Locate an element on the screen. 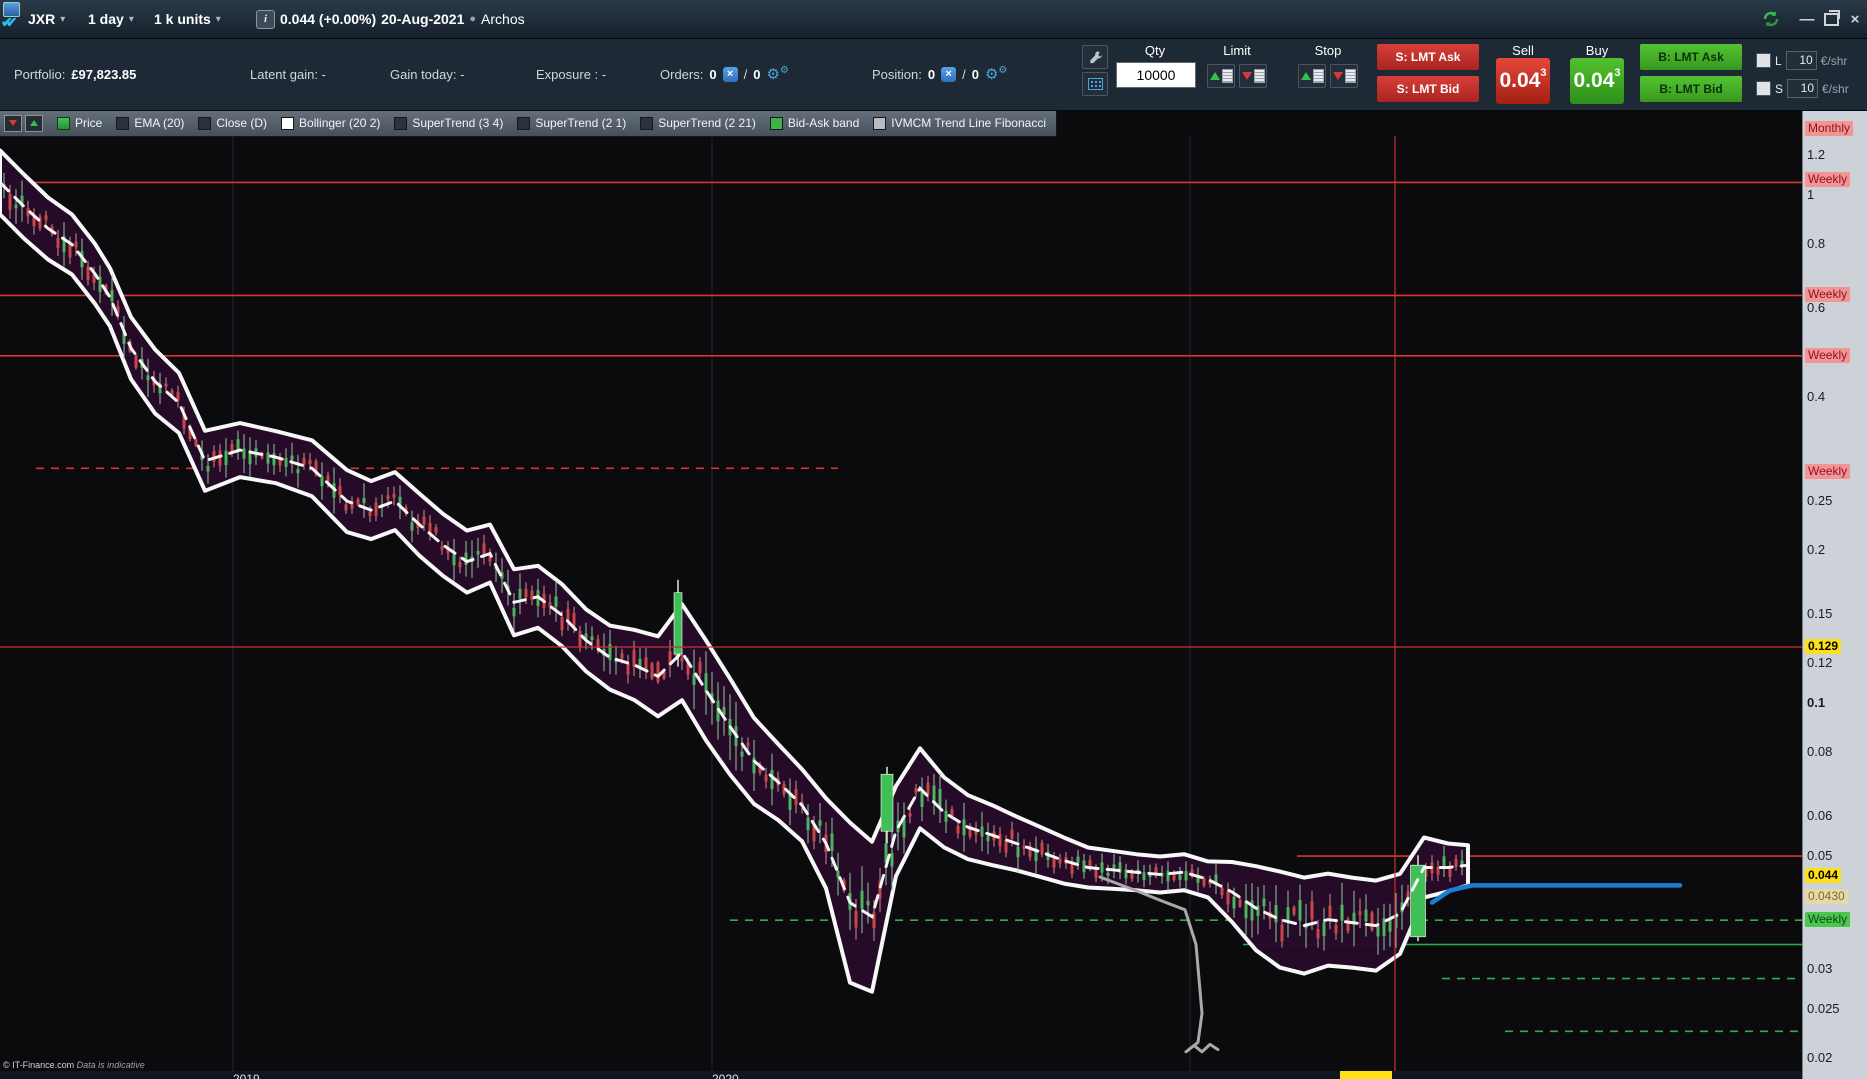 This screenshot has height=1079, width=1867. minimize-button: — is located at coordinates (1807, 19).